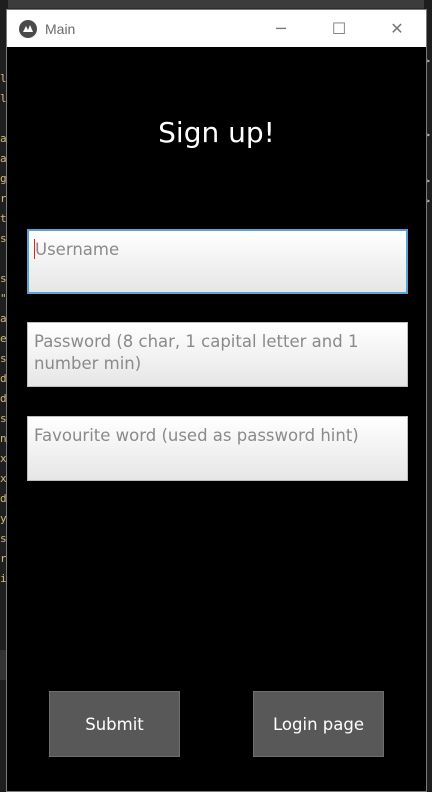 The height and width of the screenshot is (792, 432). I want to click on close-icon: ✕, so click(397, 28).